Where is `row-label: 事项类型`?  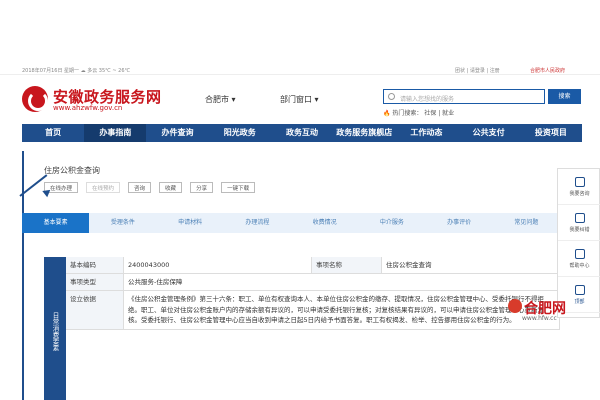
row-label: 事项类型 is located at coordinates (95, 282).